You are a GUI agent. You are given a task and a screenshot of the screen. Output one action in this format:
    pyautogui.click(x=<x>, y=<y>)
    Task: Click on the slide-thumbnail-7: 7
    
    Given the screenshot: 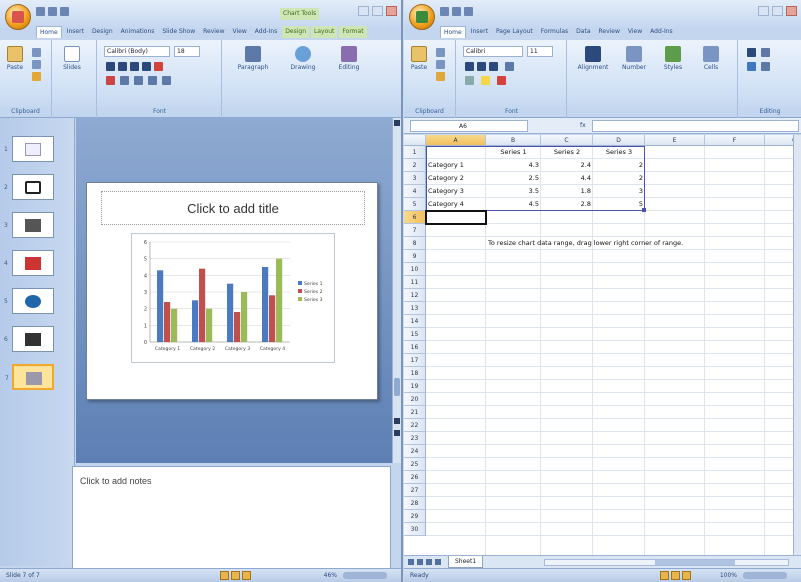 What is the action you would take?
    pyautogui.click(x=29, y=377)
    